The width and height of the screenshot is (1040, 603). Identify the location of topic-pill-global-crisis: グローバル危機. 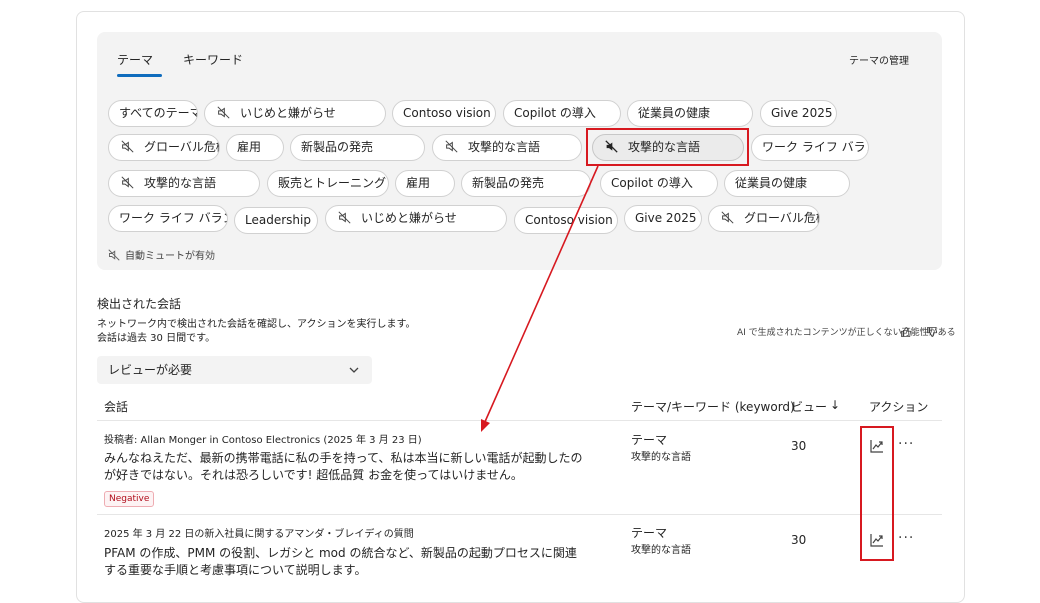
(164, 147).